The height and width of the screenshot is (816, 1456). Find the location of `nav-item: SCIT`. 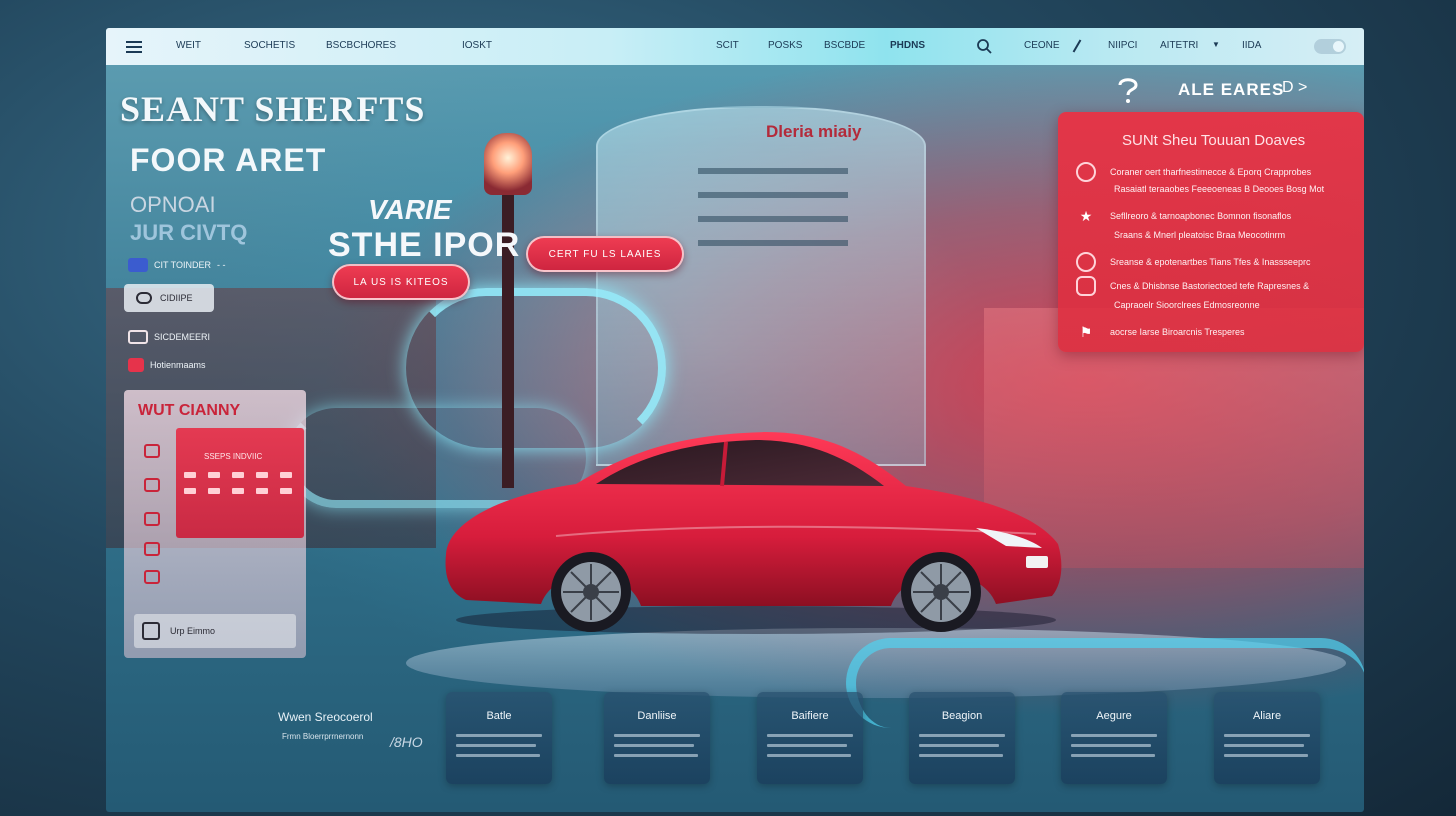

nav-item: SCIT is located at coordinates (727, 45).